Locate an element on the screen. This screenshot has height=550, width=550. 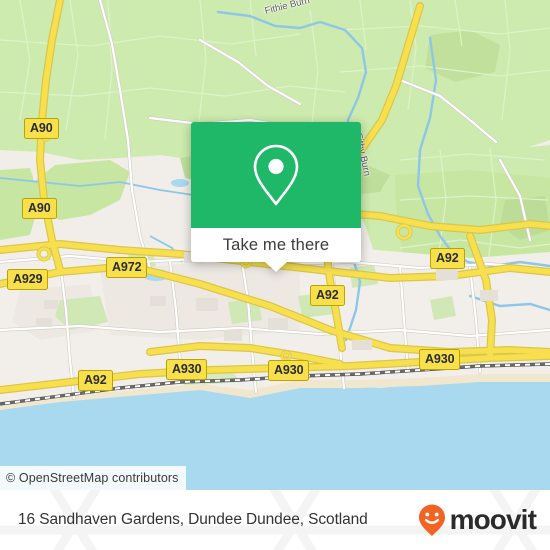
moovit-logo: moovit is located at coordinates (477, 520).